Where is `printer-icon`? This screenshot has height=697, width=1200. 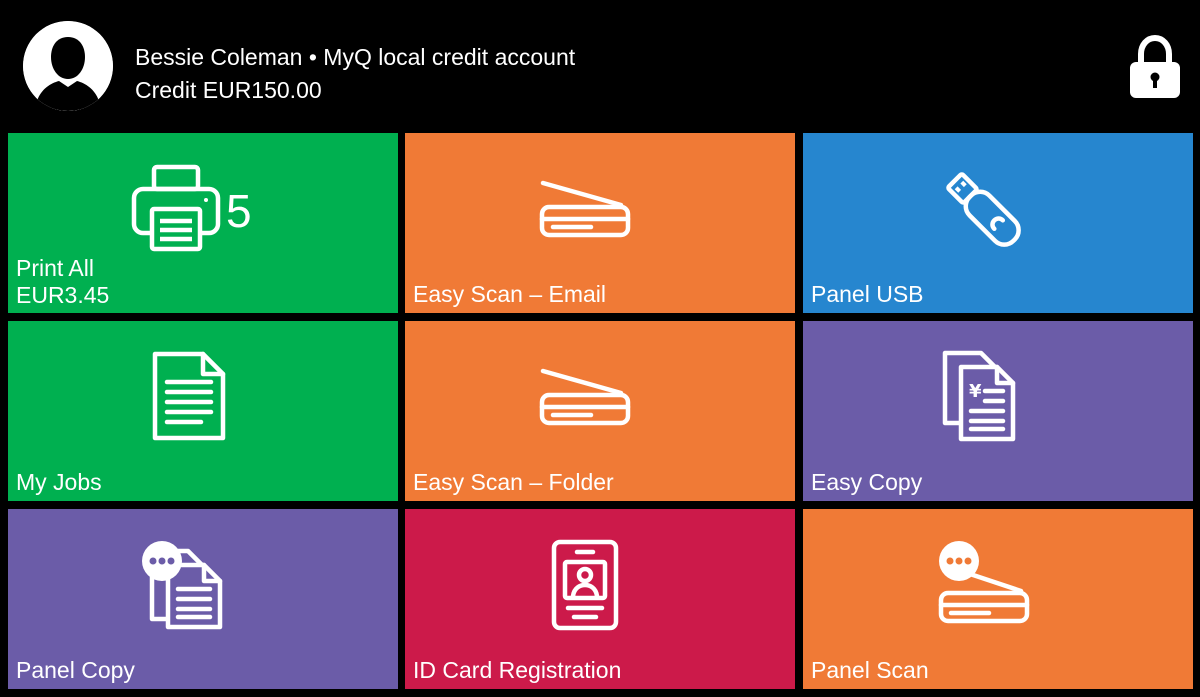 printer-icon is located at coordinates (176, 210).